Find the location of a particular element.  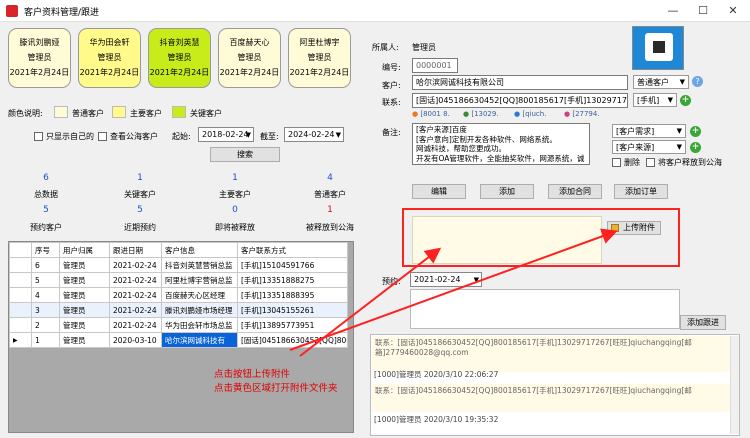

arrow-to-upload is located at coordinates (453, 289).